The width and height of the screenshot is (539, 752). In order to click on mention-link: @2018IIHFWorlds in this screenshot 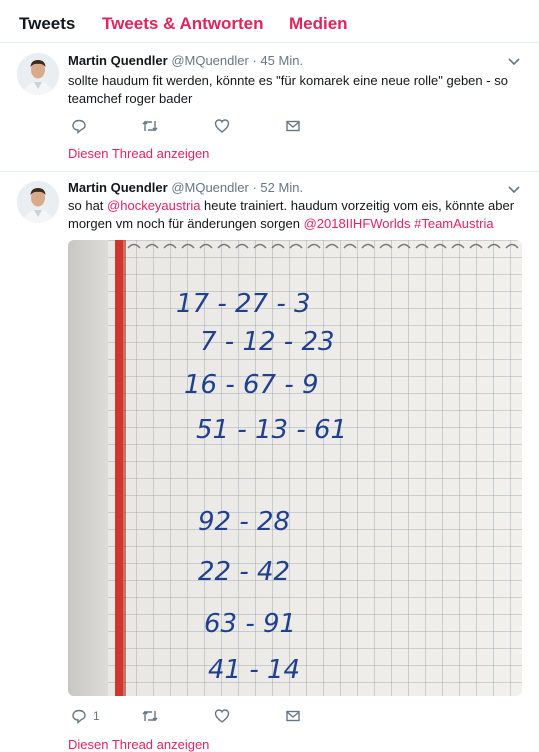, I will do `click(357, 223)`.